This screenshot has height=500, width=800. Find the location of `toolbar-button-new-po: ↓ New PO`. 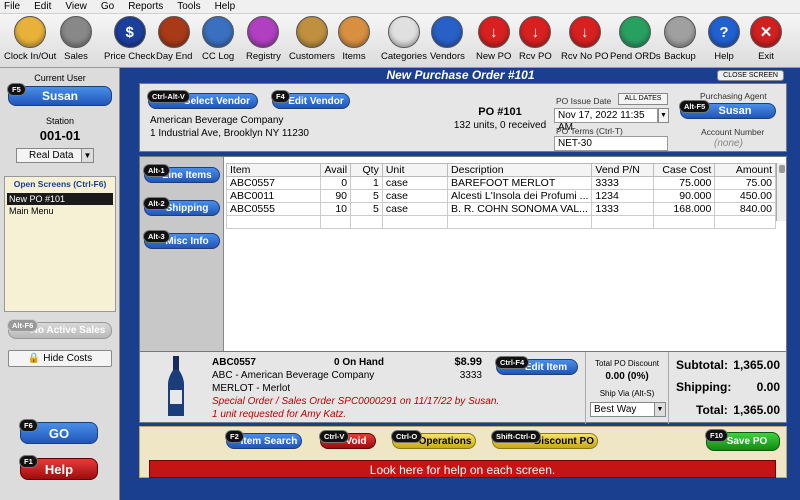

toolbar-button-new-po: ↓ New PO is located at coordinates (493, 41).